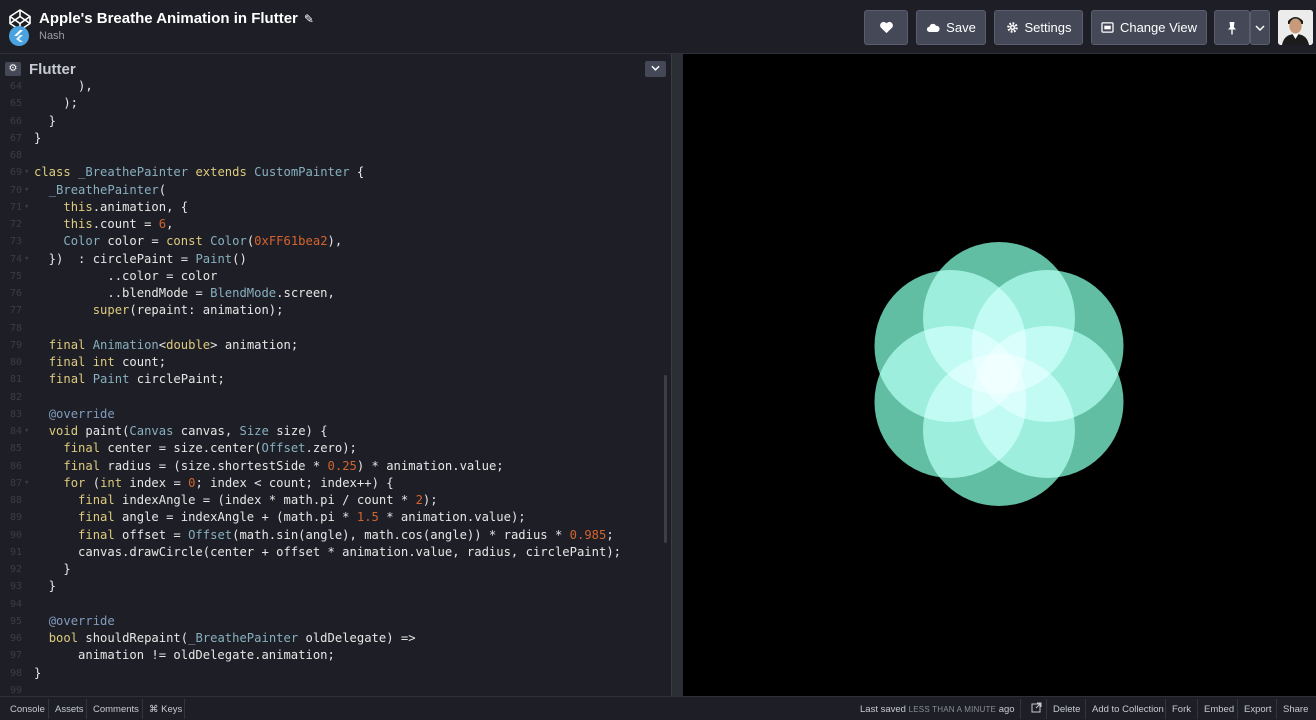 The height and width of the screenshot is (720, 1316). Describe the element at coordinates (883, 709) in the screenshot. I see `last-saved-prefix: Last saved` at that location.